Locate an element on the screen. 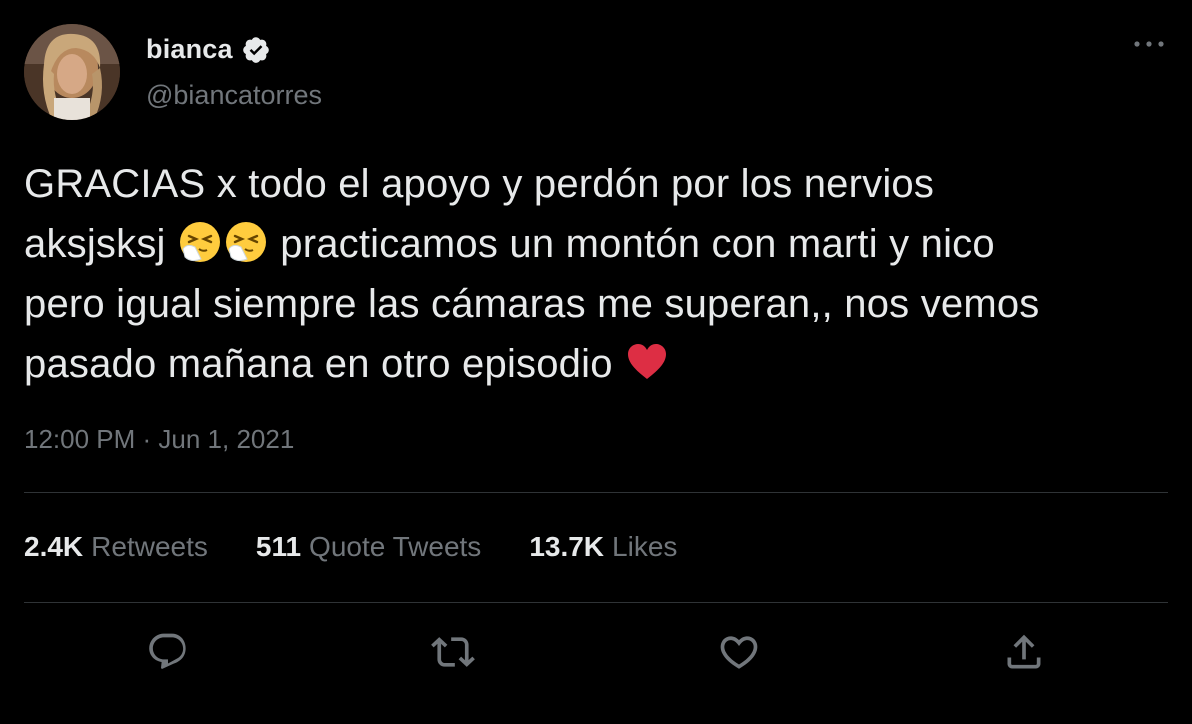 This screenshot has width=1192, height=724. tweet-action-bar is located at coordinates (596, 654).